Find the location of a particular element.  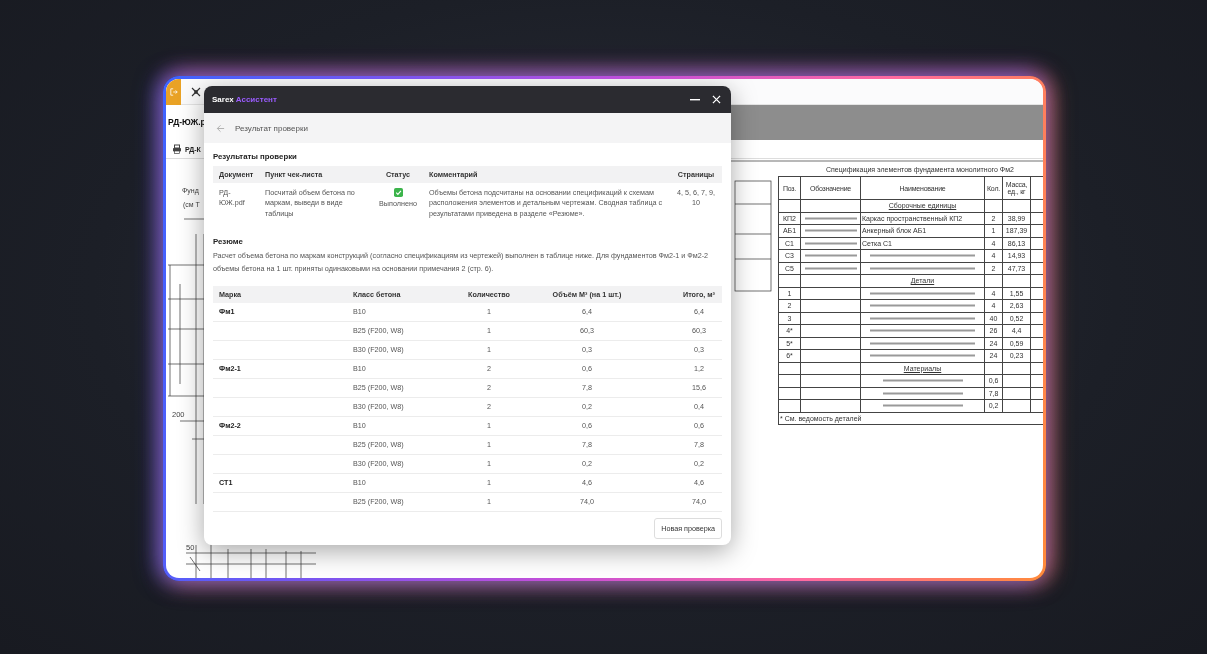

printer-icon is located at coordinates (177, 149).